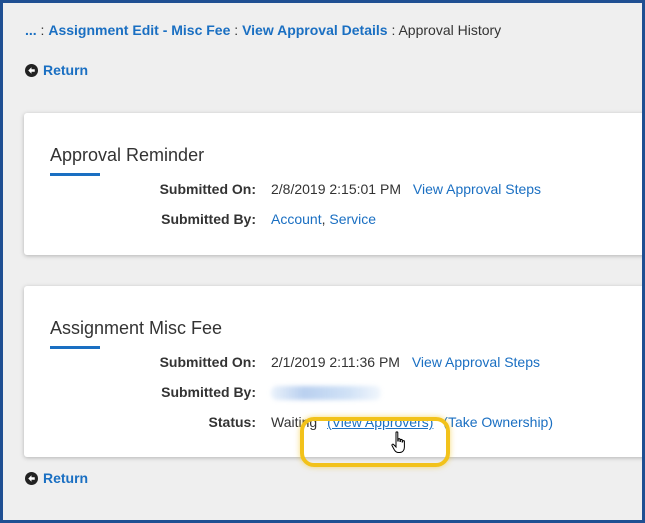  Describe the element at coordinates (323, 219) in the screenshot. I see `submitted-by-value: Account, Service` at that location.